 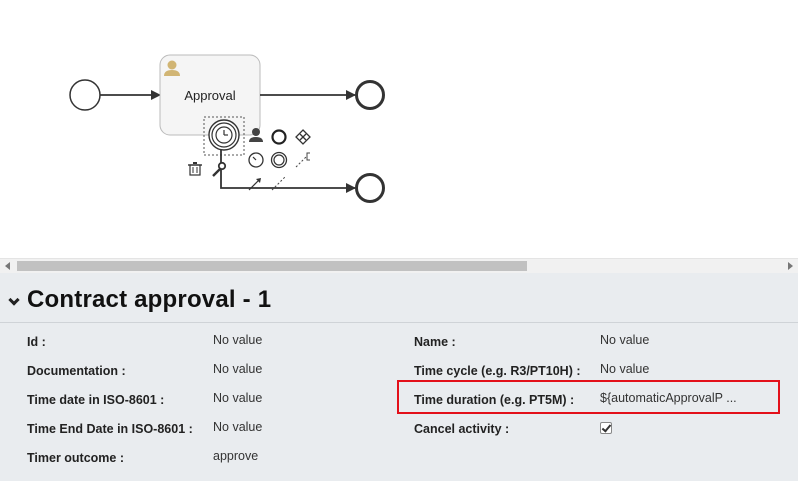 I want to click on cancel-activity-checkbox, so click(x=606, y=428).